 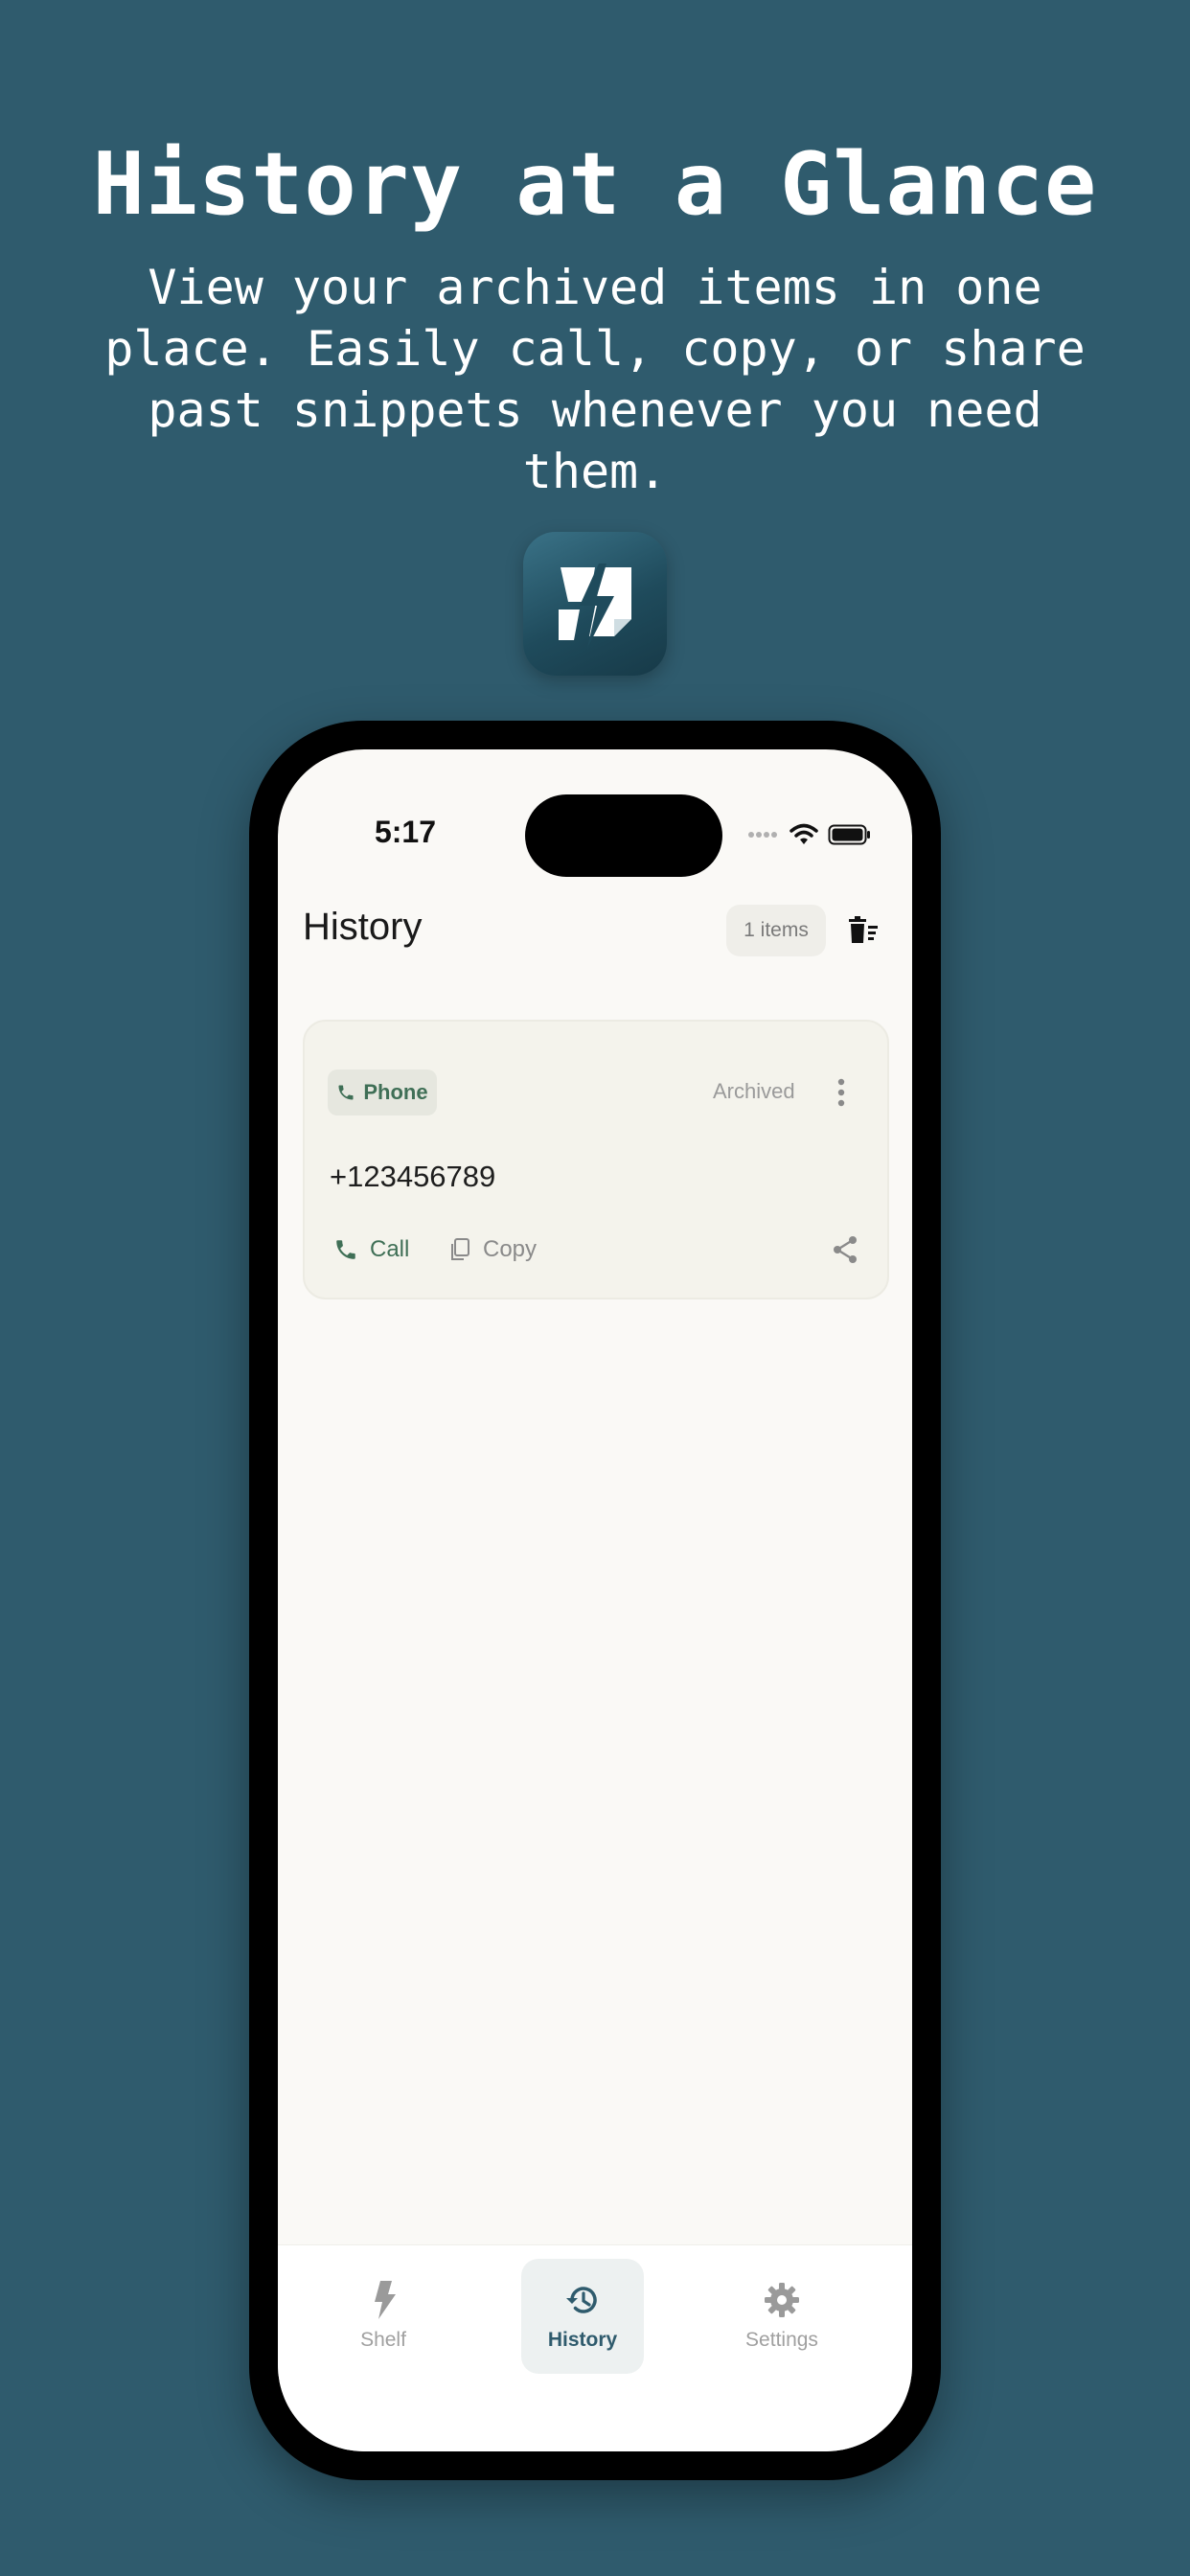 What do you see at coordinates (596, 1160) in the screenshot?
I see `history-item-card: Phone Archived +123456789 Call Copy` at bounding box center [596, 1160].